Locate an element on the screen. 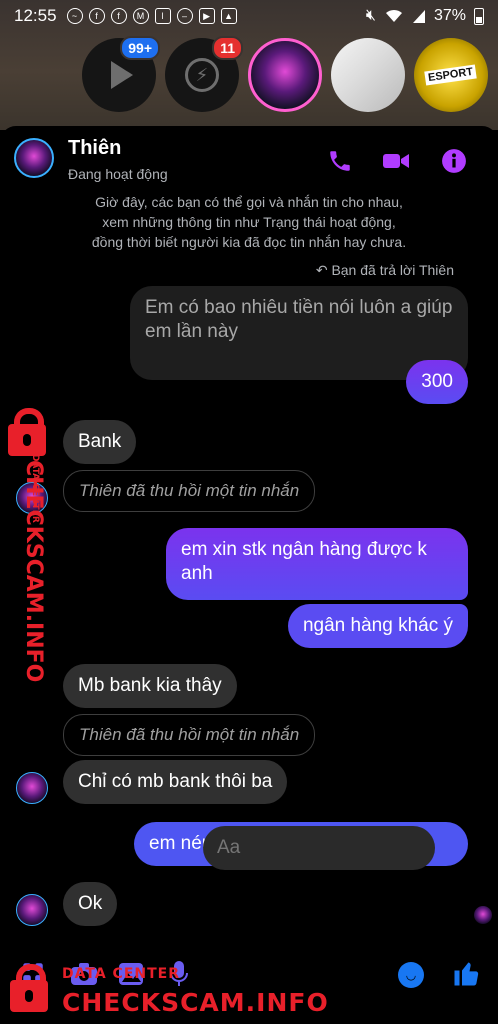 Image resolution: width=498 pixels, height=1024 pixels. info-icon is located at coordinates (454, 161).